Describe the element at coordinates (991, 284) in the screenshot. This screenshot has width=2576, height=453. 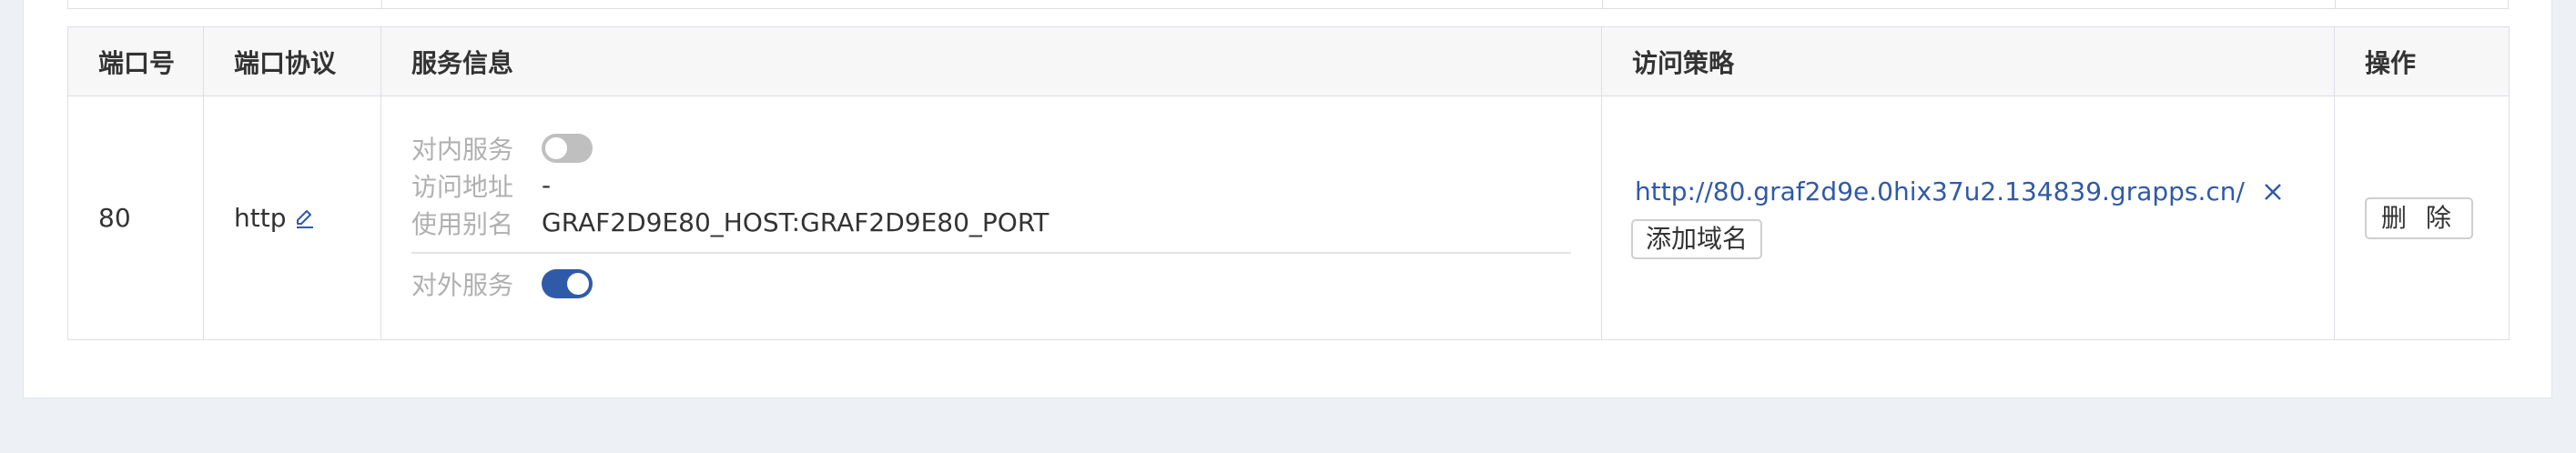
I see `external-service-row: 对外服务` at that location.